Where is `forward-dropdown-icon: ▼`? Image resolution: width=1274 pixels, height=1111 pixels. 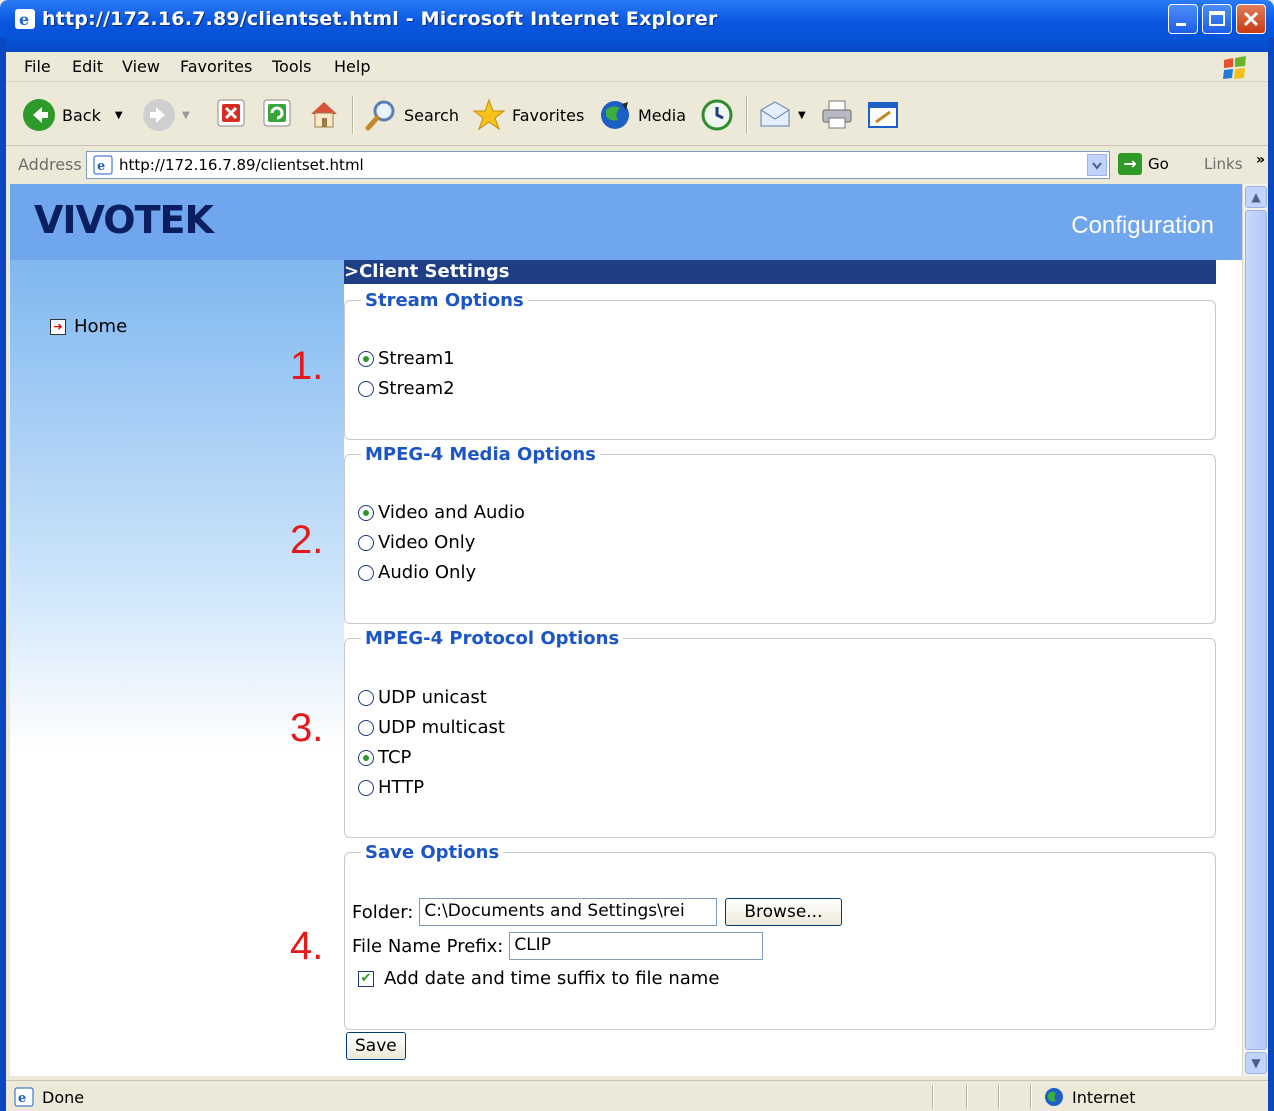
forward-dropdown-icon: ▼ is located at coordinates (186, 115).